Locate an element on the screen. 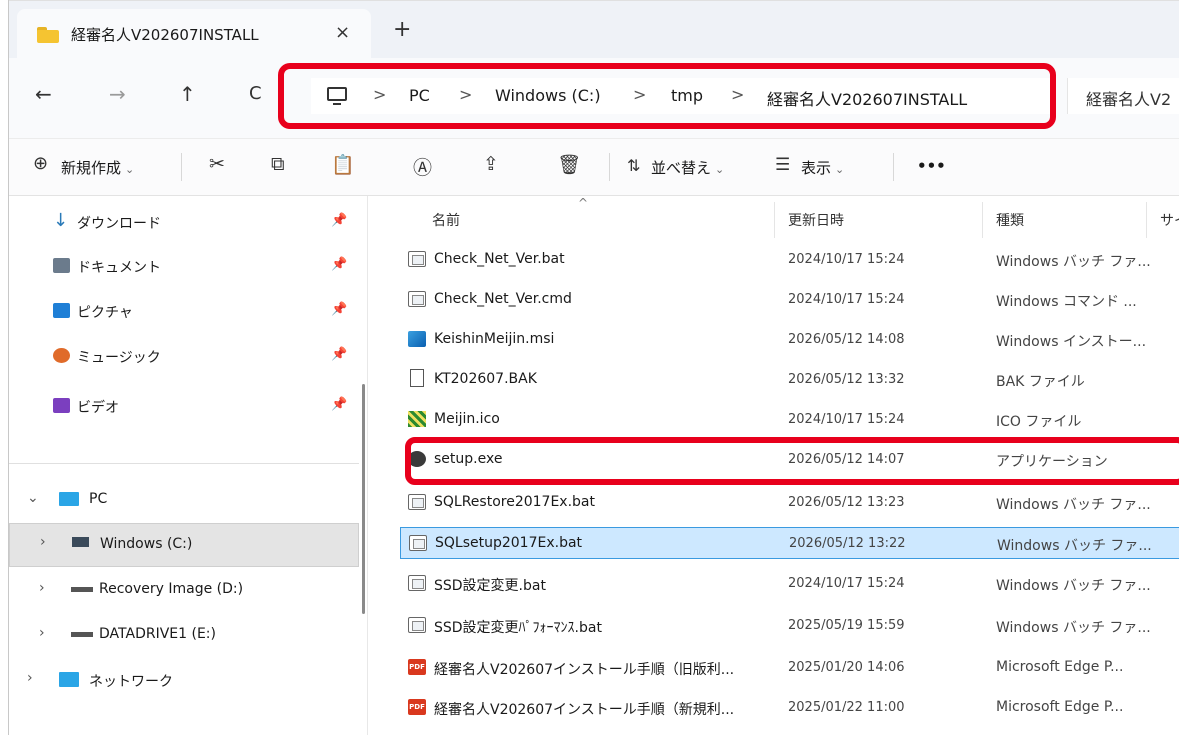 The height and width of the screenshot is (735, 1179). sidebar-item-windows-c: › Windows (C:) is located at coordinates (184, 545).